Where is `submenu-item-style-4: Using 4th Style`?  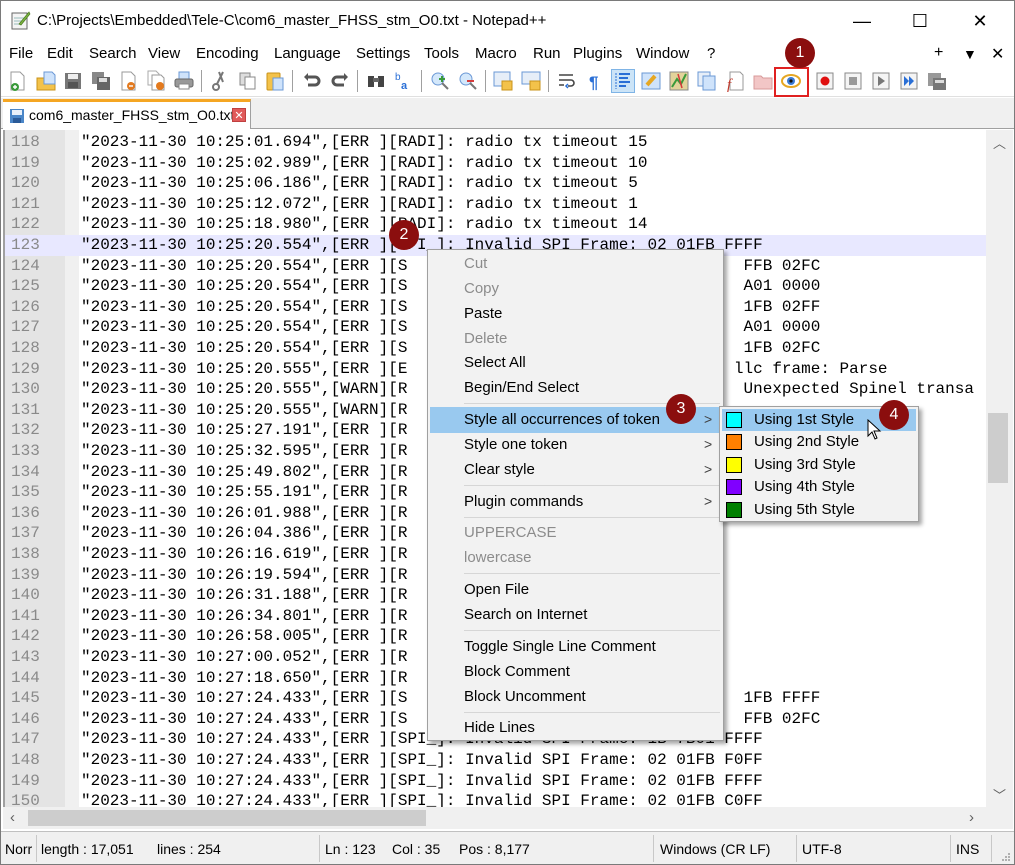 submenu-item-style-4: Using 4th Style is located at coordinates (819, 487).